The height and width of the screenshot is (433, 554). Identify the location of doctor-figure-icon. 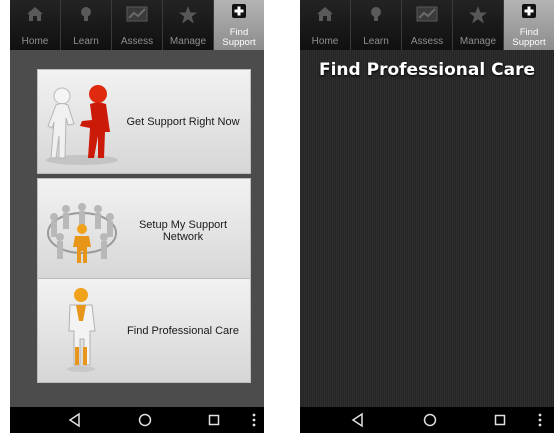
(81, 330).